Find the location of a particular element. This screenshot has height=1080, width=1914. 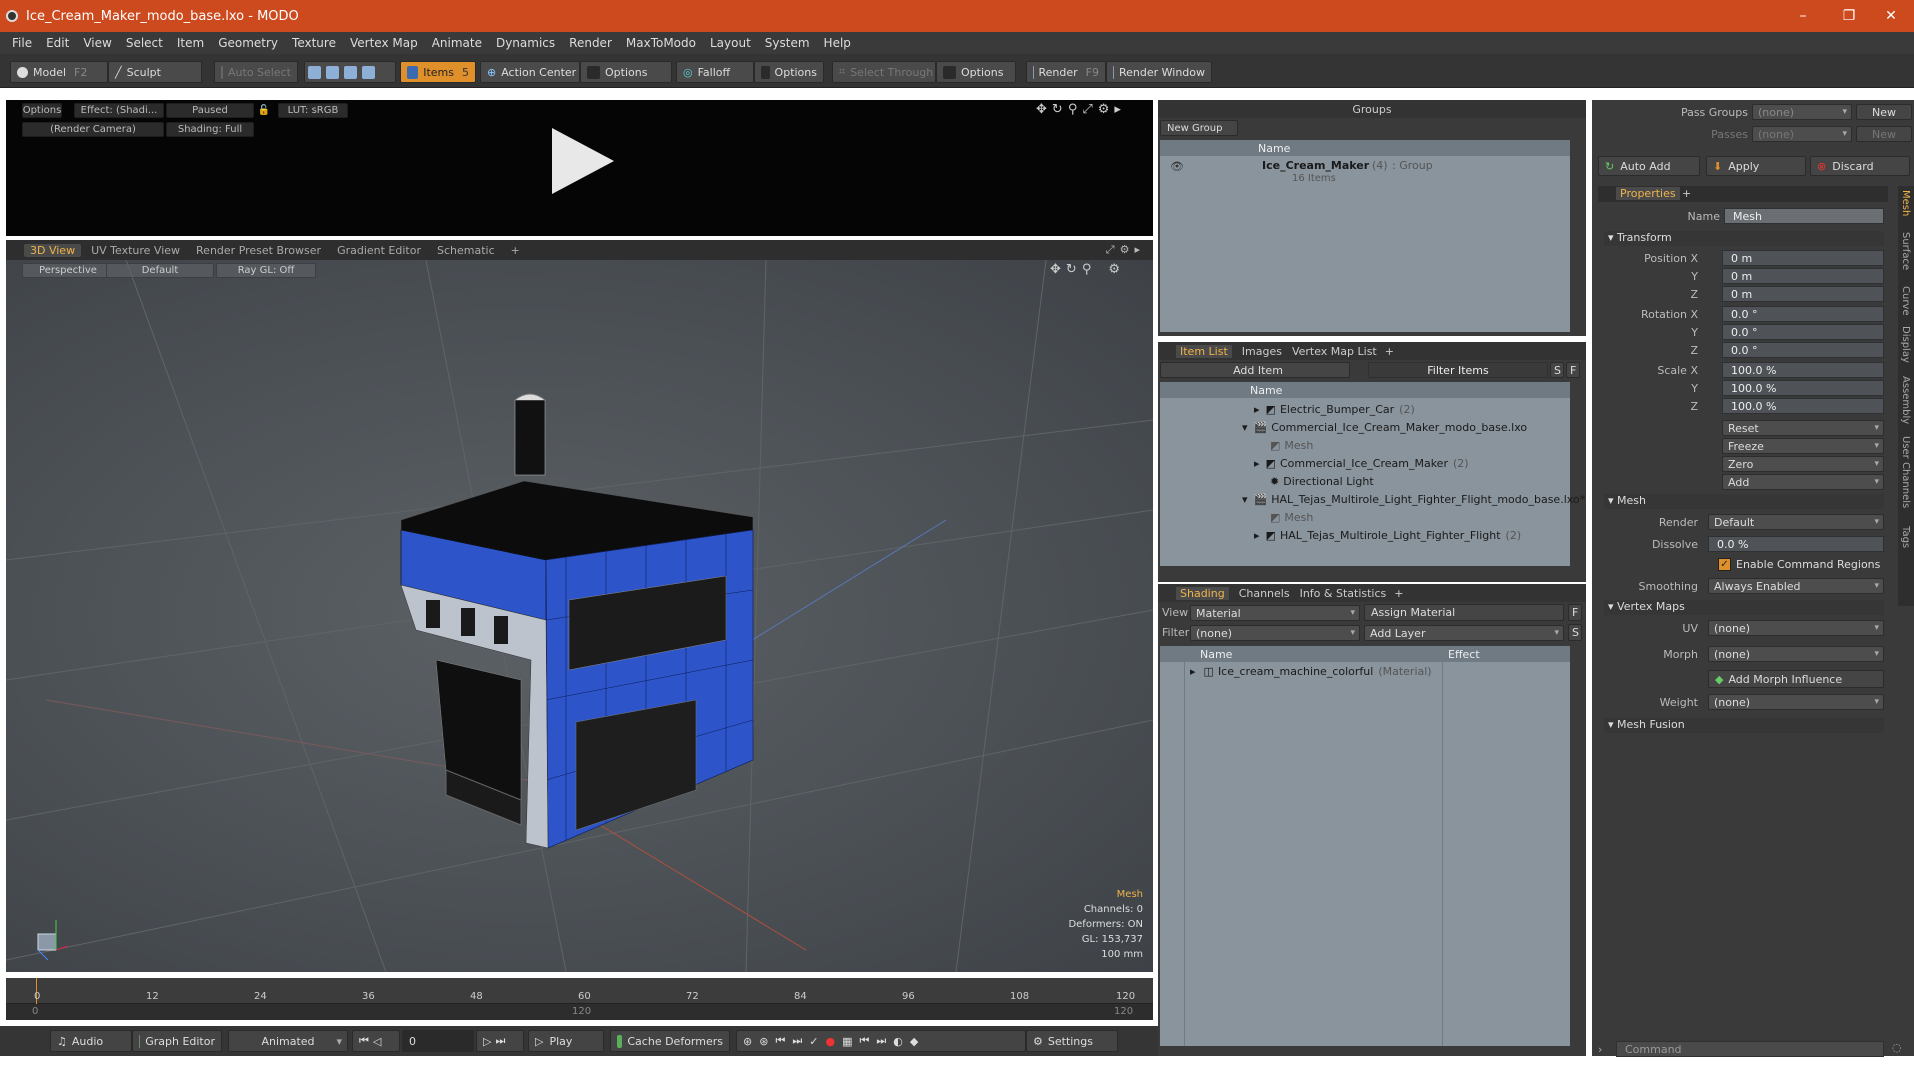

menu-system: System is located at coordinates (787, 43).